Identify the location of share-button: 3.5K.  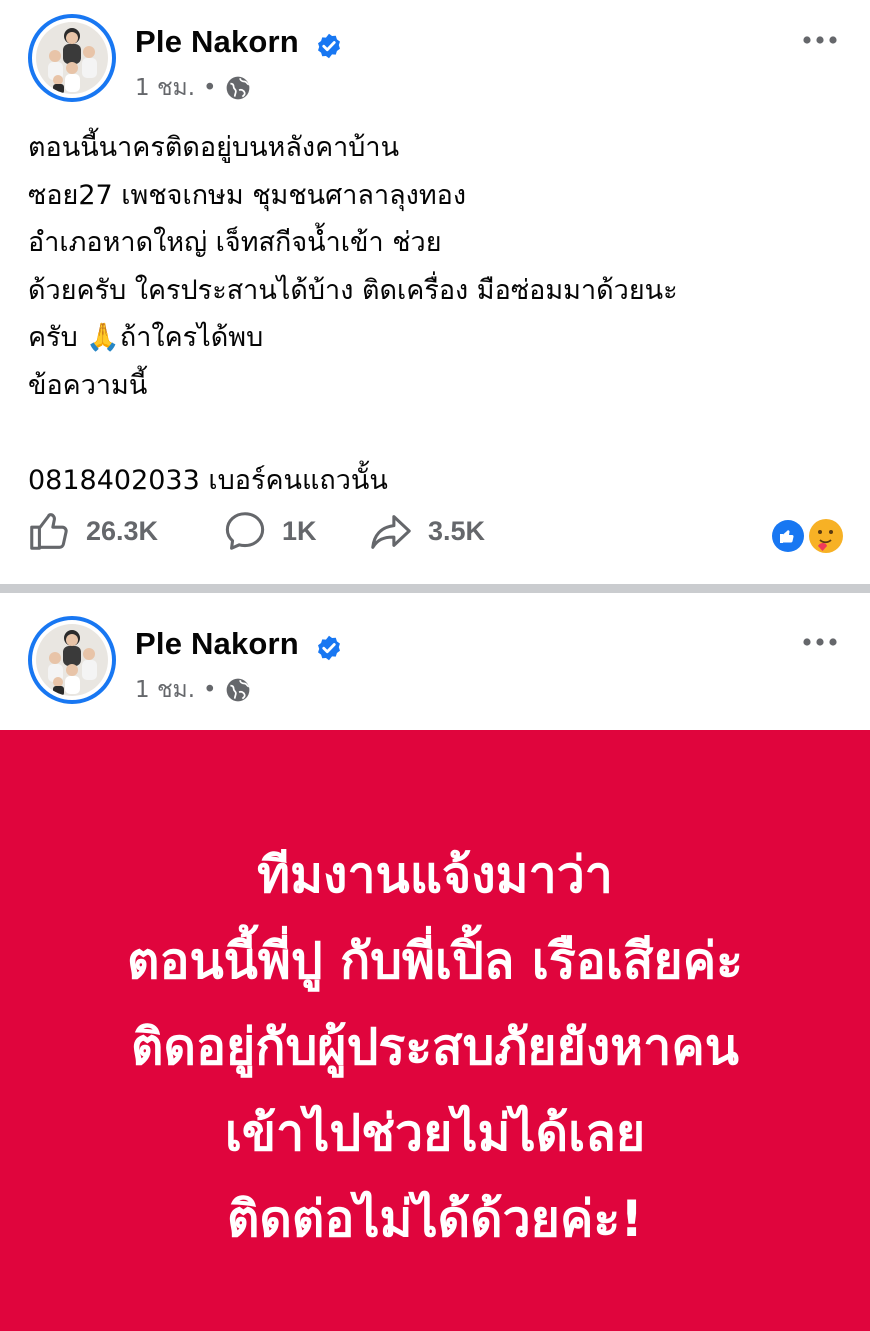
(426, 531).